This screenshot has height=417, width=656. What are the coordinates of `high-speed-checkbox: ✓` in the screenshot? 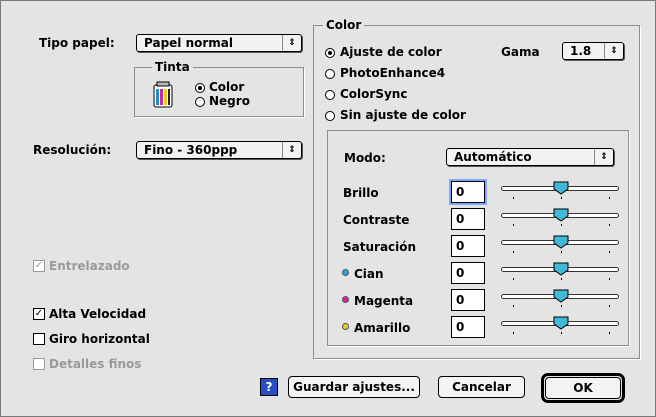 It's located at (39, 314).